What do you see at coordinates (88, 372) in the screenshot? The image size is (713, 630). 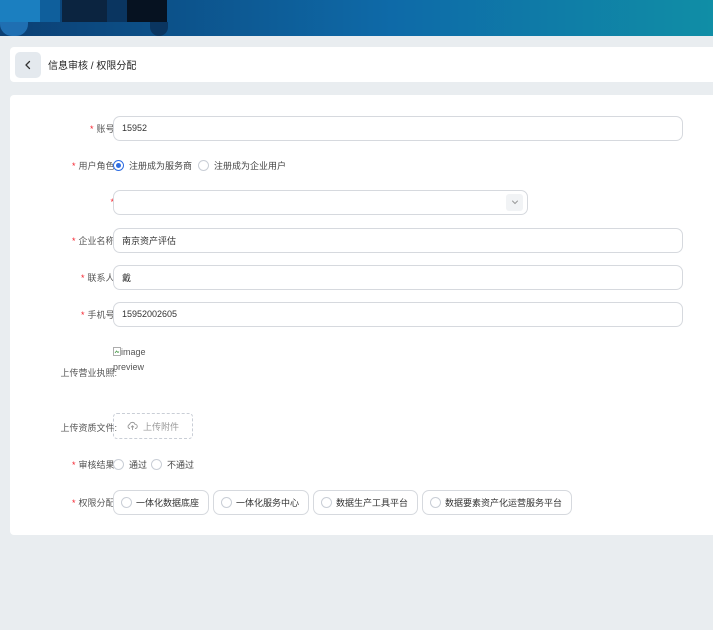 I see `license-label: 上传营业执照:` at bounding box center [88, 372].